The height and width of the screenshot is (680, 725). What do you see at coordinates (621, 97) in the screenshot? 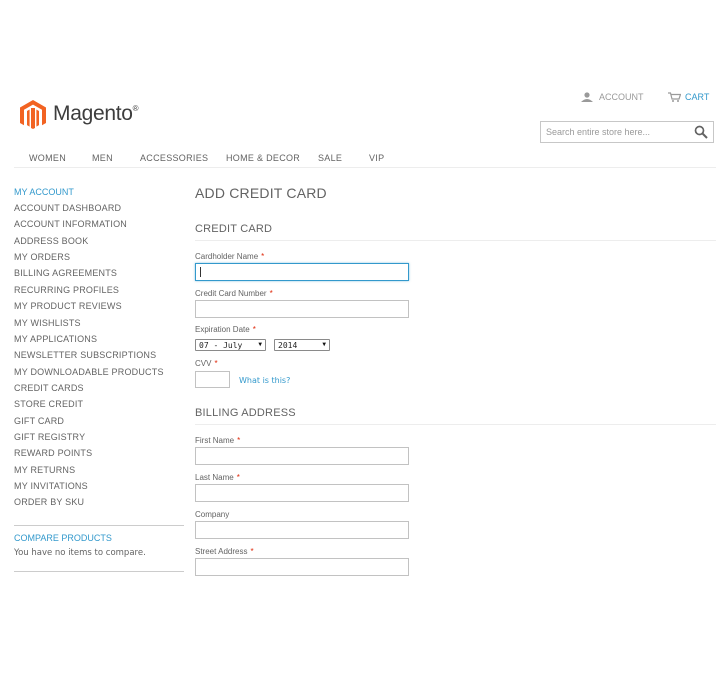
I see `account-label: ACCOUNT` at bounding box center [621, 97].